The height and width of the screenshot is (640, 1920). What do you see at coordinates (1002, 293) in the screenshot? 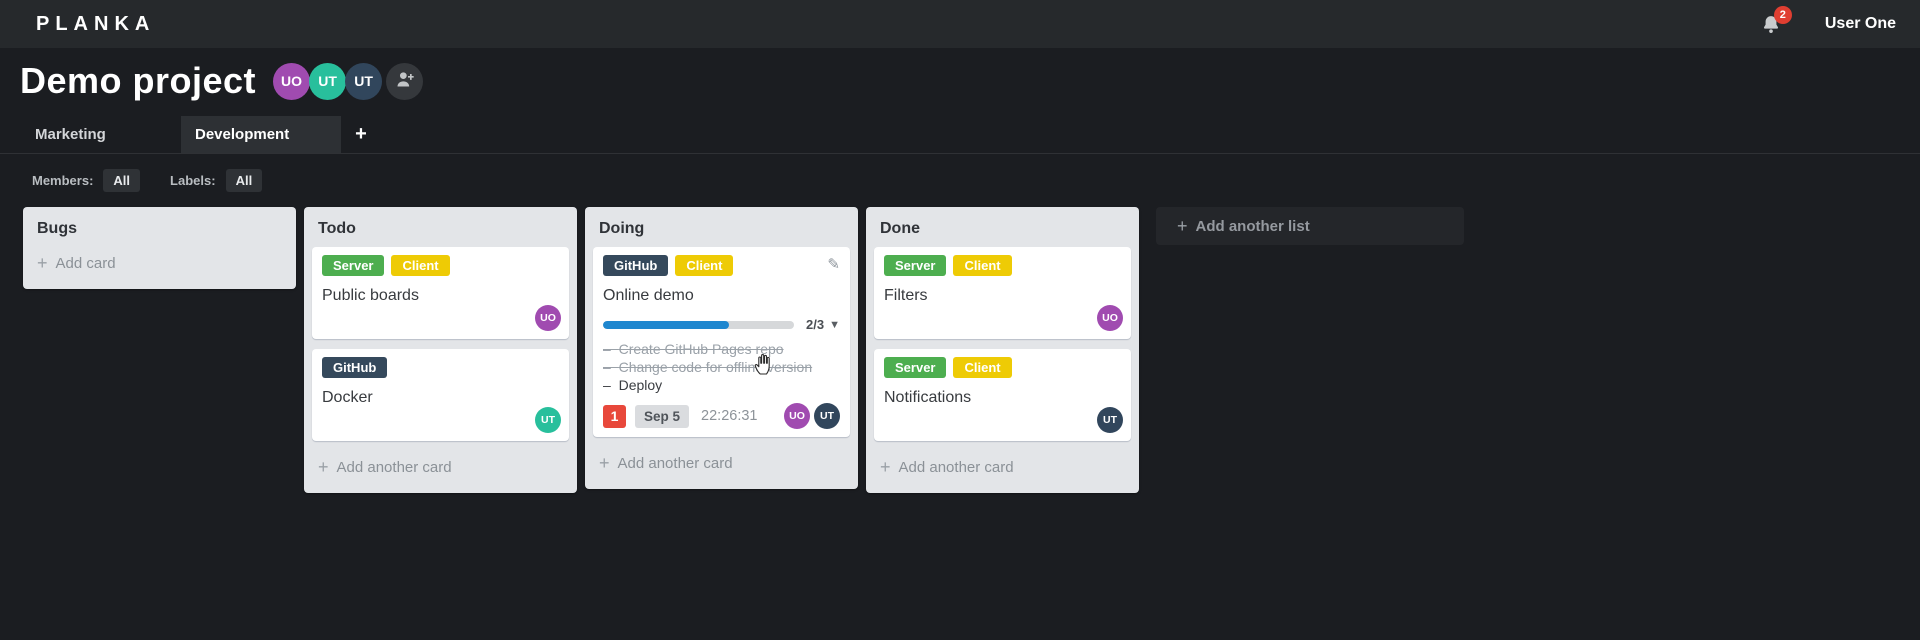
I see `card-filters: Server Client Filters UO` at bounding box center [1002, 293].